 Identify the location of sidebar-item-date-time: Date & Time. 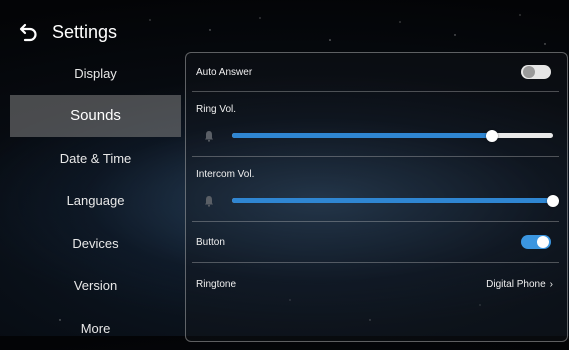
(95, 158).